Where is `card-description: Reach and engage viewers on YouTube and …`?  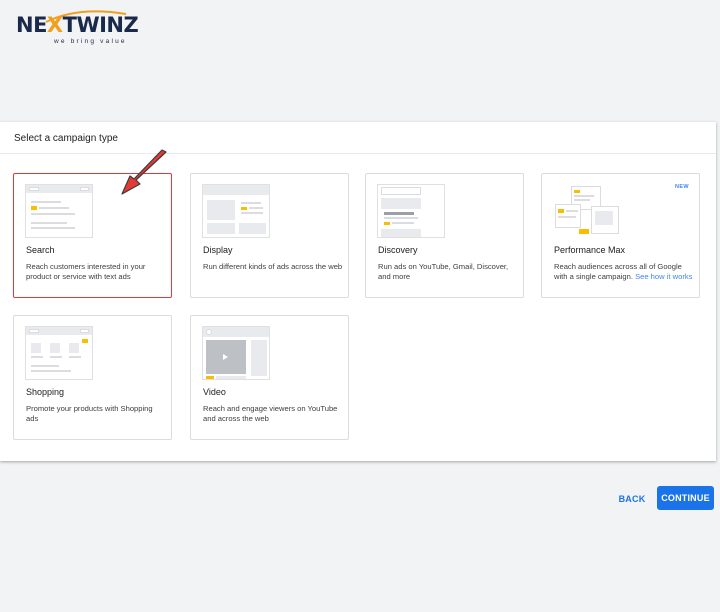 card-description: Reach and engage viewers on YouTube and … is located at coordinates (270, 413).